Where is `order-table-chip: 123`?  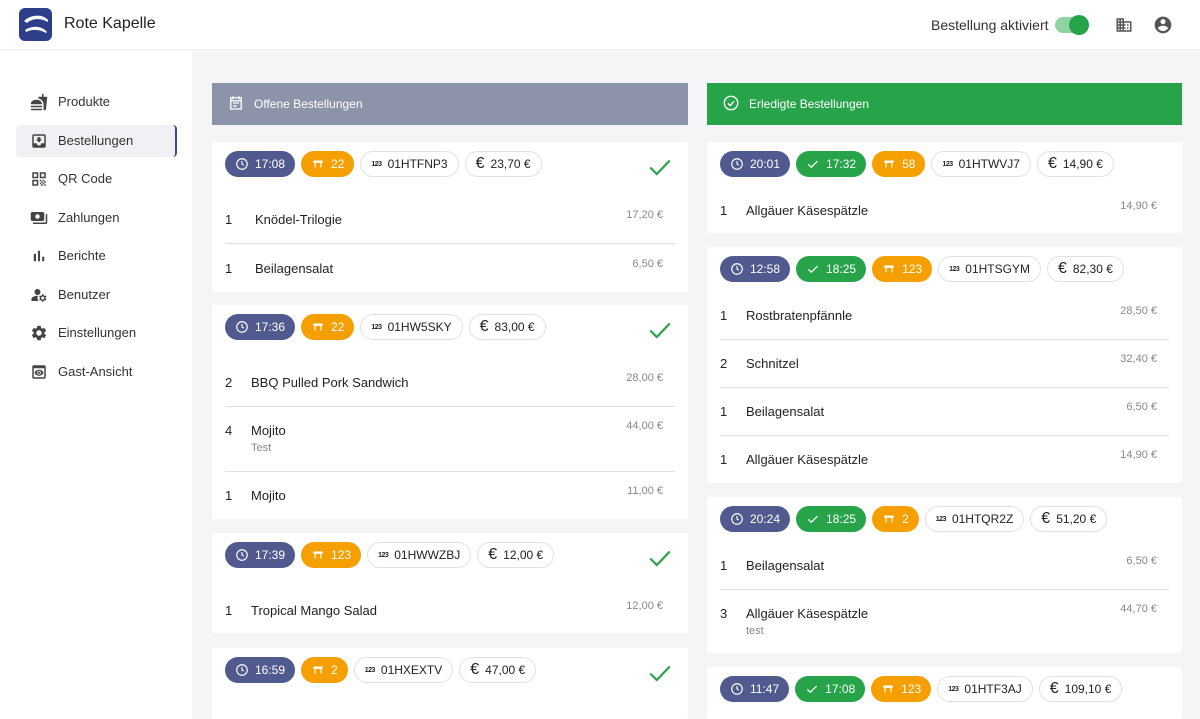 order-table-chip: 123 is located at coordinates (901, 689).